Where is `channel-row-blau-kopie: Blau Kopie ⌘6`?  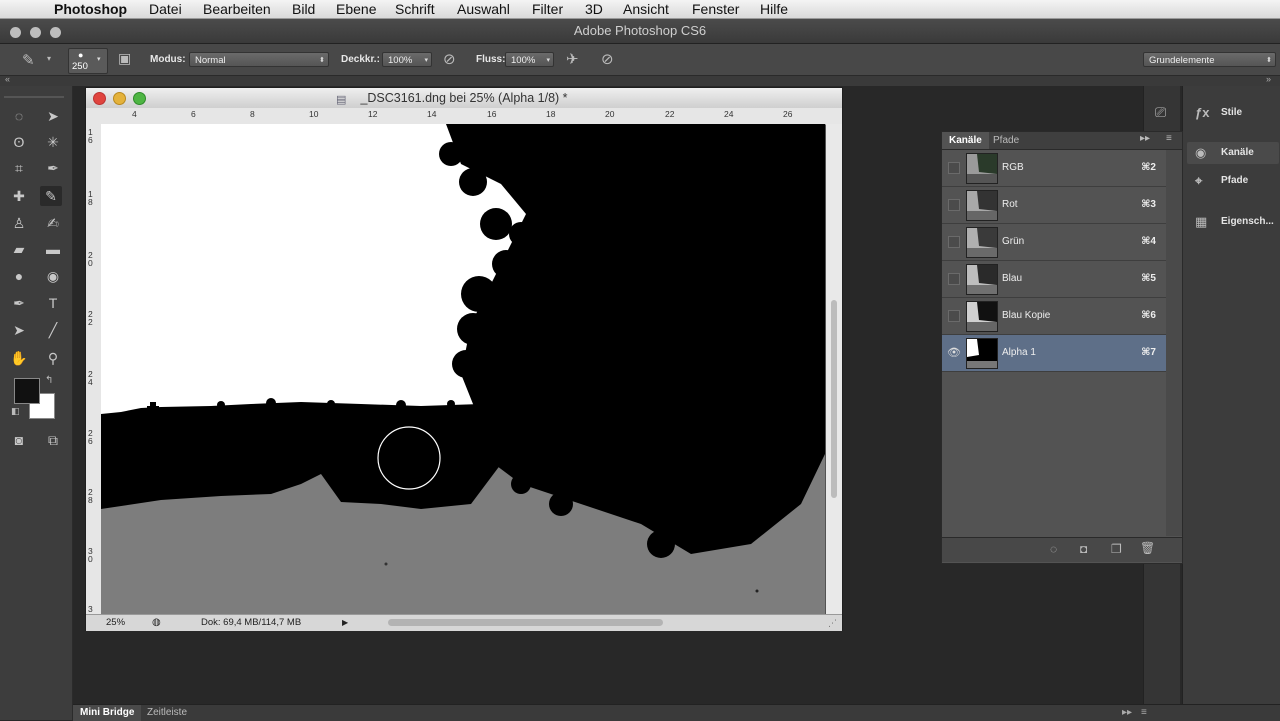 channel-row-blau-kopie: Blau Kopie ⌘6 is located at coordinates (1054, 316).